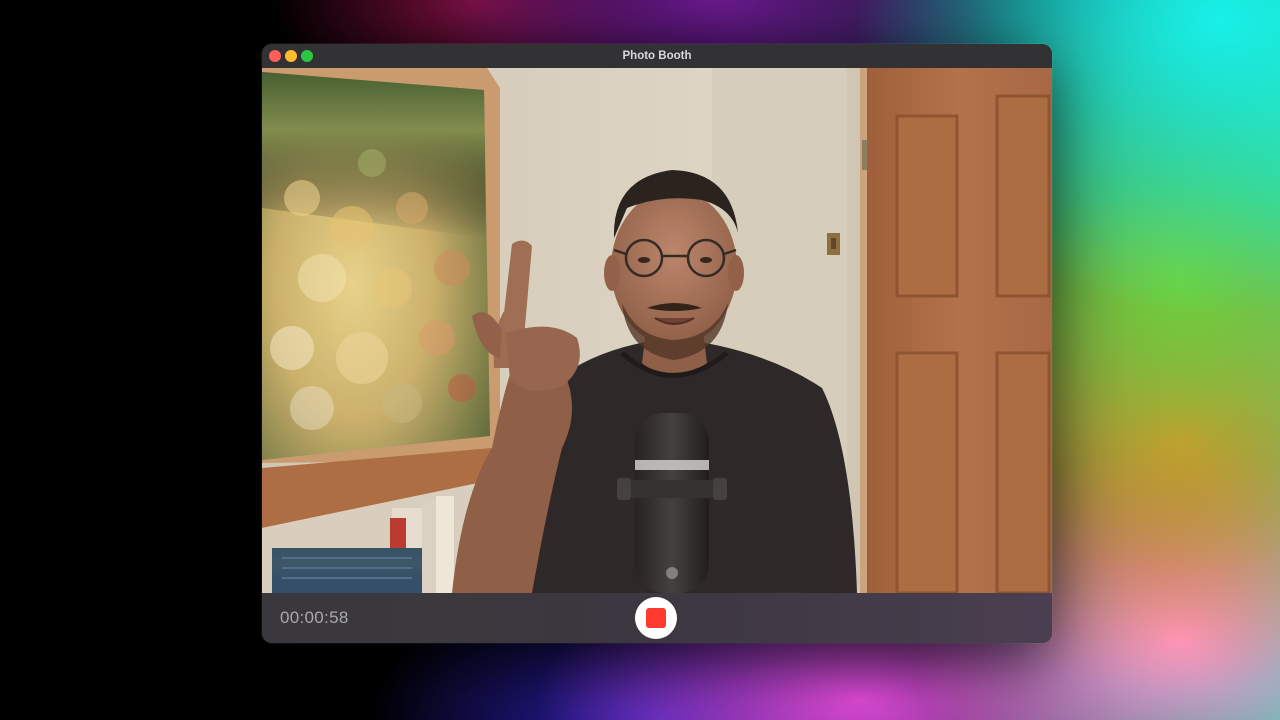 This screenshot has height=720, width=1280. I want to click on title-bar: Photo Booth, so click(657, 56).